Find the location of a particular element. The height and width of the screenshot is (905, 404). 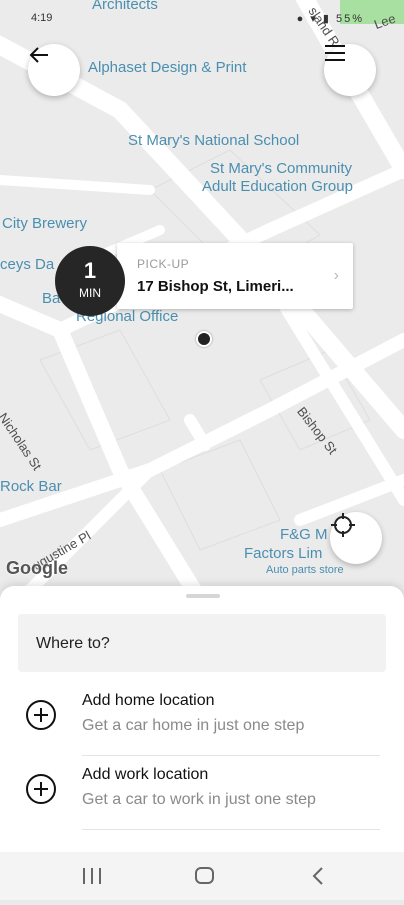

status-time: 4:19 is located at coordinates (42, 18).